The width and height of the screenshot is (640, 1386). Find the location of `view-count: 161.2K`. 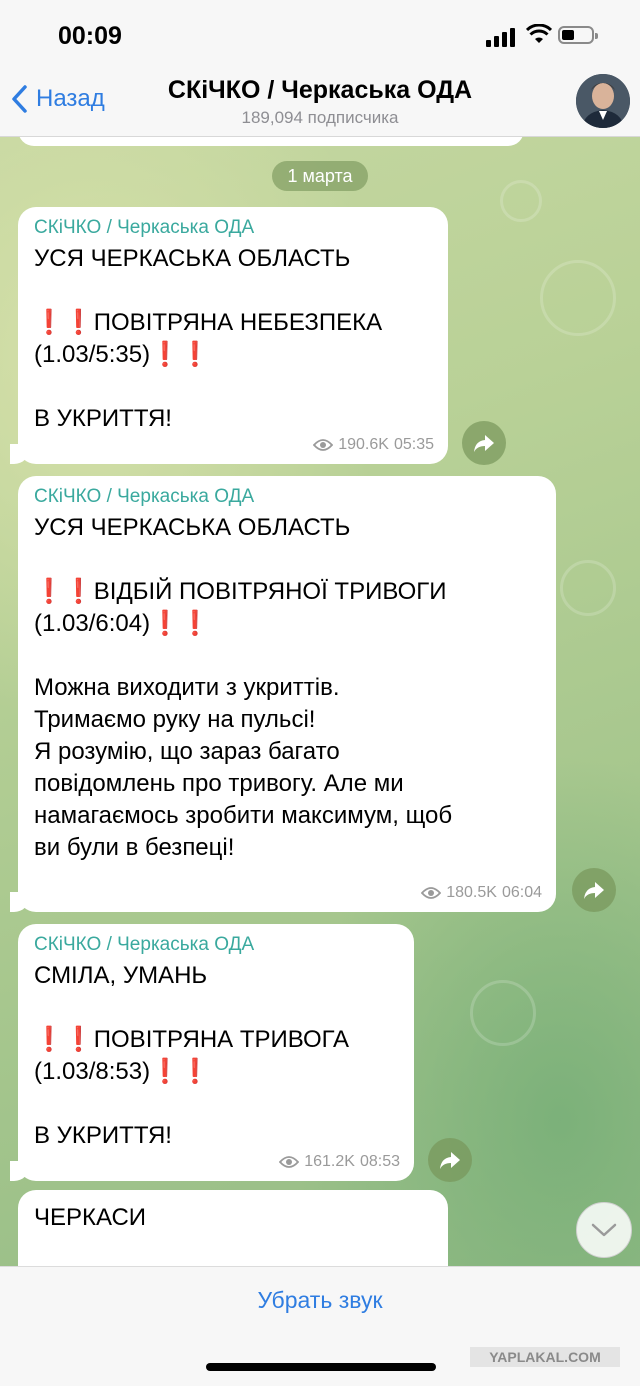

view-count: 161.2K is located at coordinates (329, 1161).